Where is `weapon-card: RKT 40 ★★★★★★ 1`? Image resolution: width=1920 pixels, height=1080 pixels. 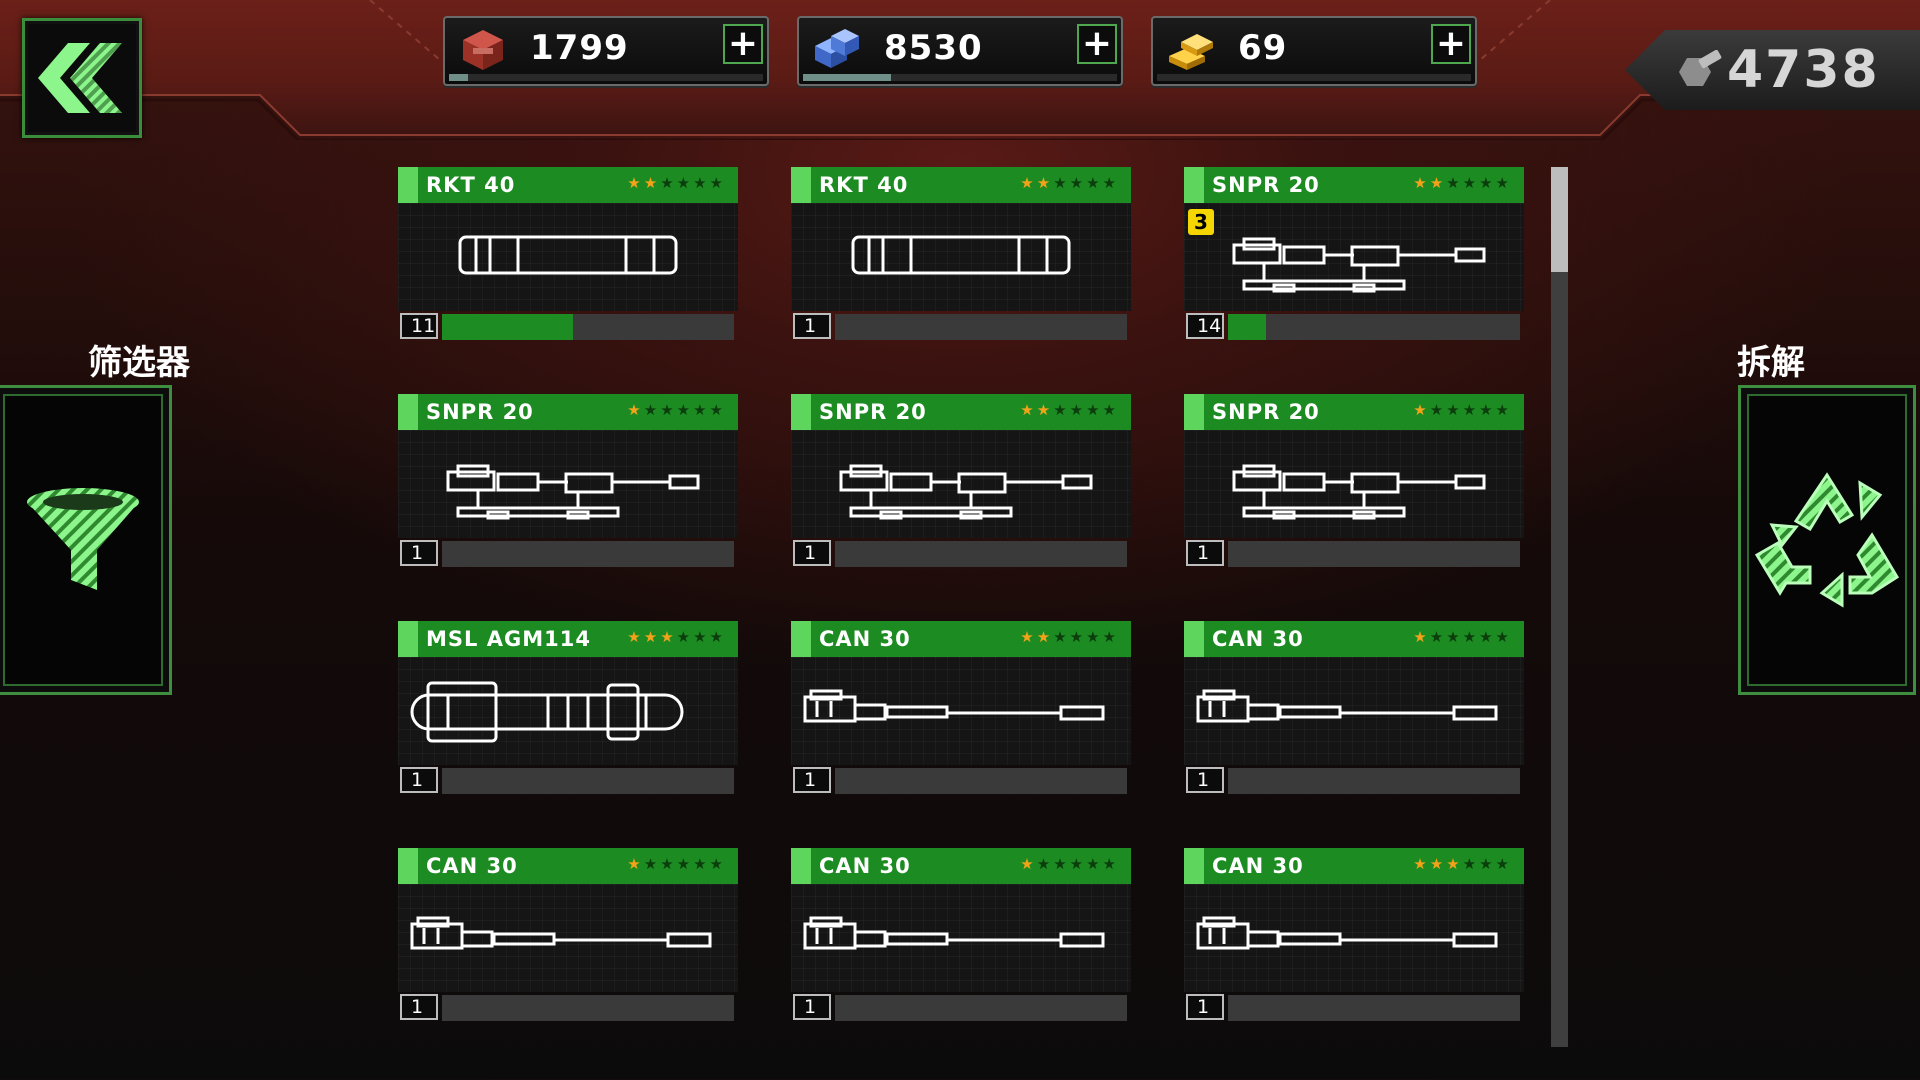 weapon-card: RKT 40 ★★★★★★ 1 is located at coordinates (961, 254).